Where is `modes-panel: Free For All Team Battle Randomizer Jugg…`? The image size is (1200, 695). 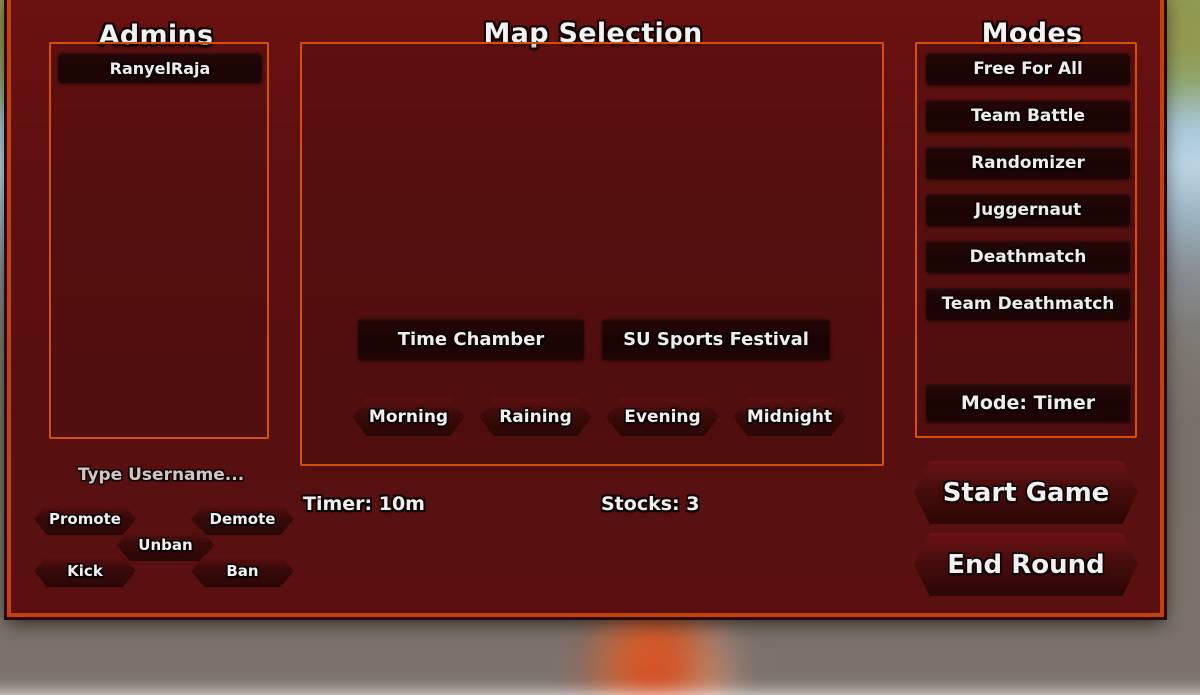
modes-panel: Free For All Team Battle Randomizer Jugg… is located at coordinates (1026, 240).